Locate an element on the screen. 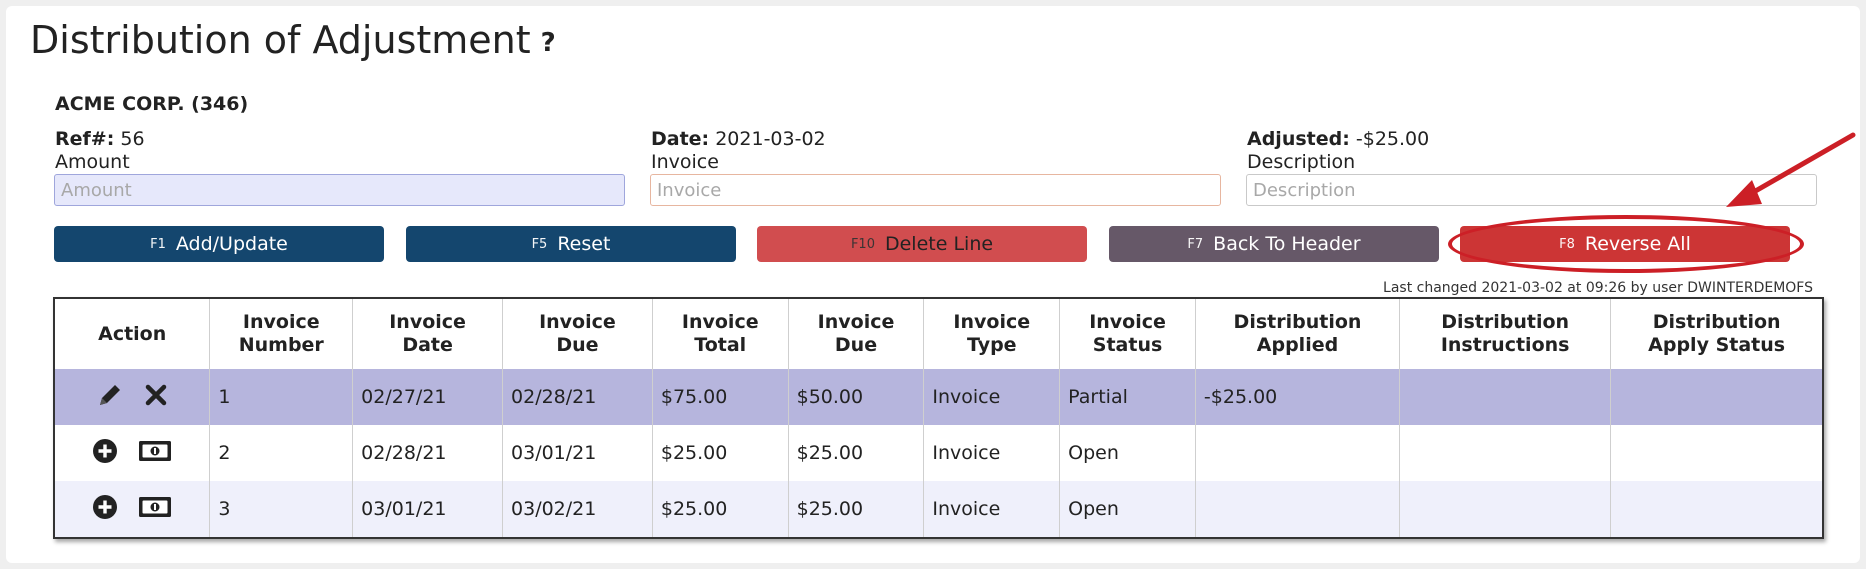 The image size is (1866, 569). table-cell: 2 is located at coordinates (281, 453).